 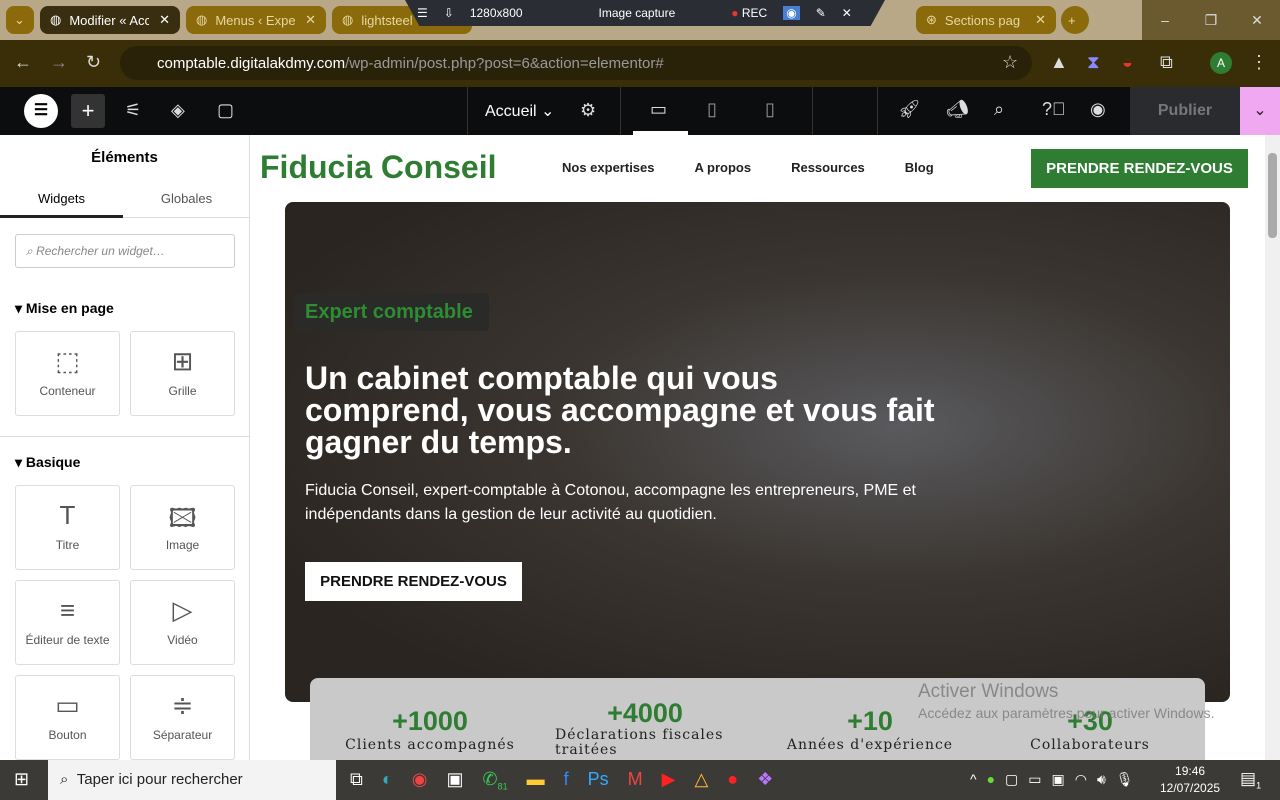 What do you see at coordinates (991, 779) in the screenshot?
I see `tray-icon: ●` at bounding box center [991, 779].